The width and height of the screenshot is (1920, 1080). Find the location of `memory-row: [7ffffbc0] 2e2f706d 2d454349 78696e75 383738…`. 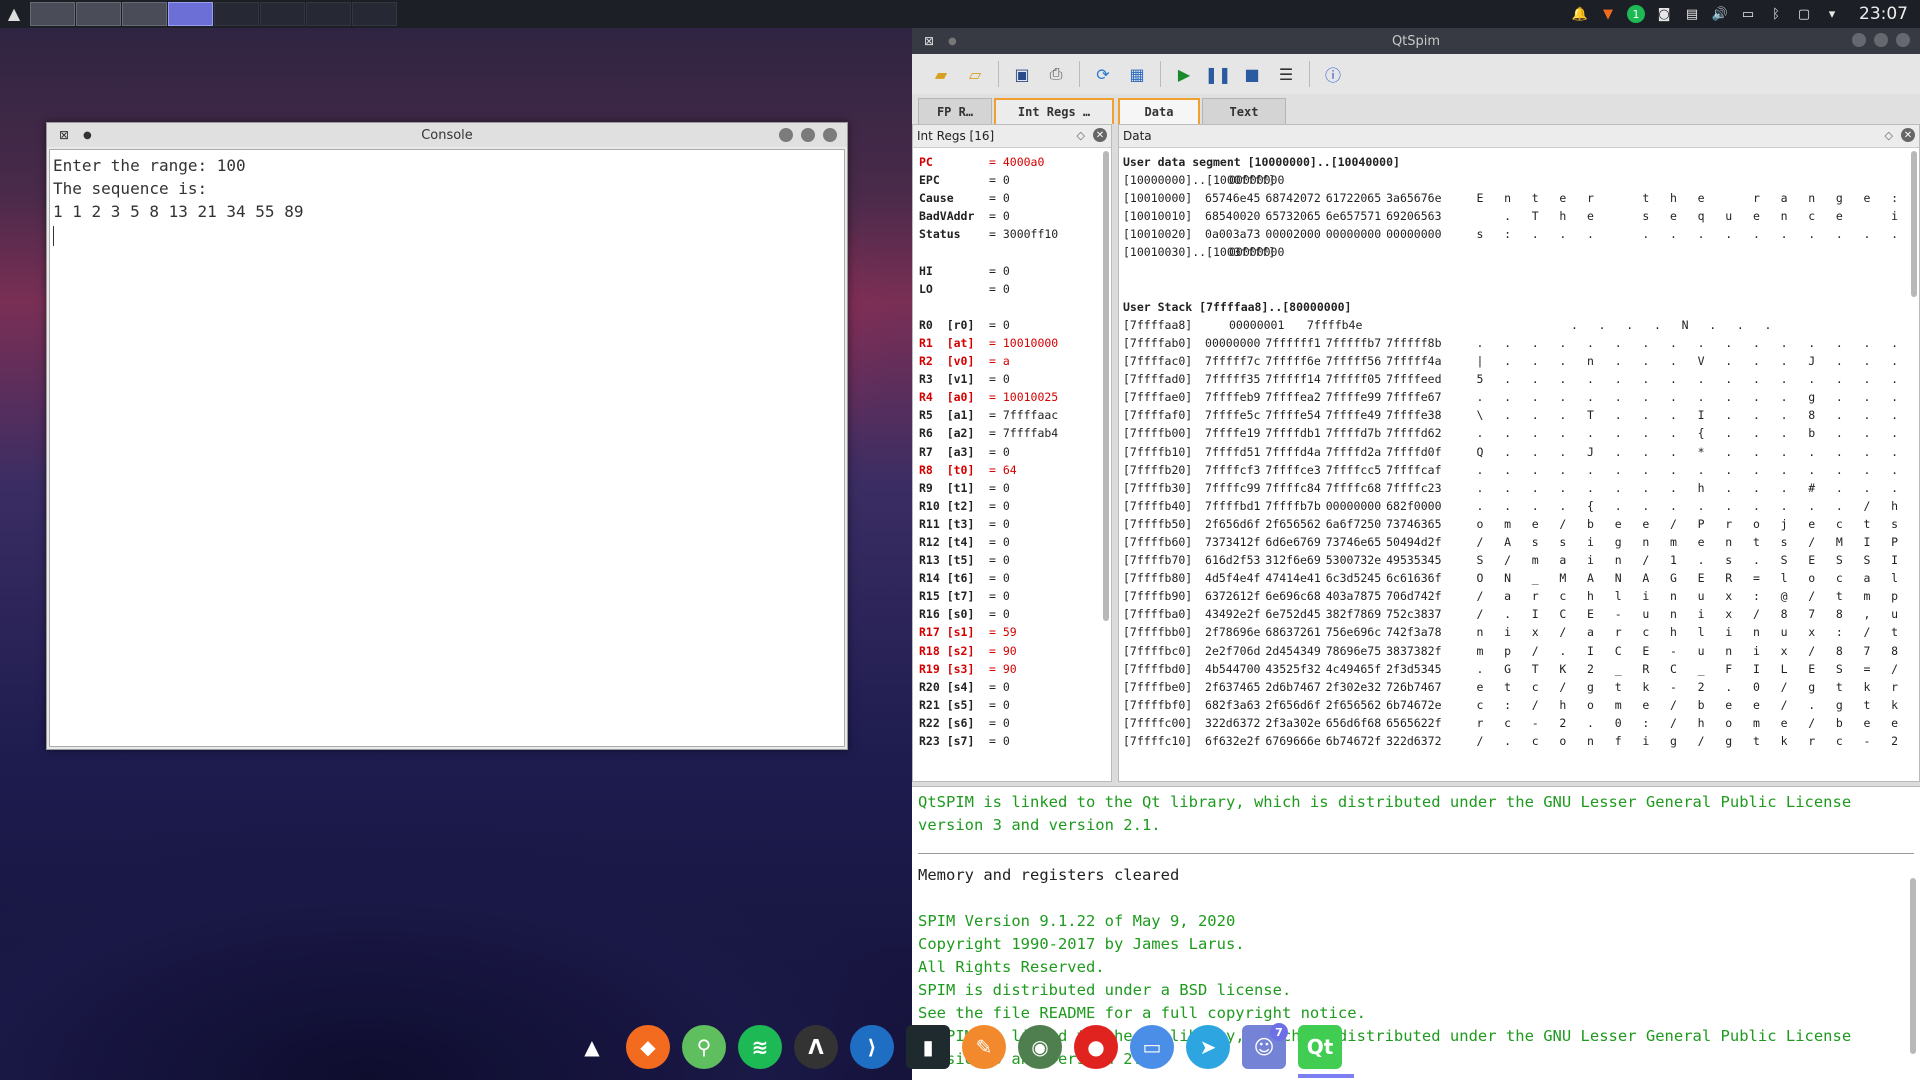

memory-row: [7ffffbc0] 2e2f706d 2d454349 78696e75 383738… is located at coordinates (1514, 651).